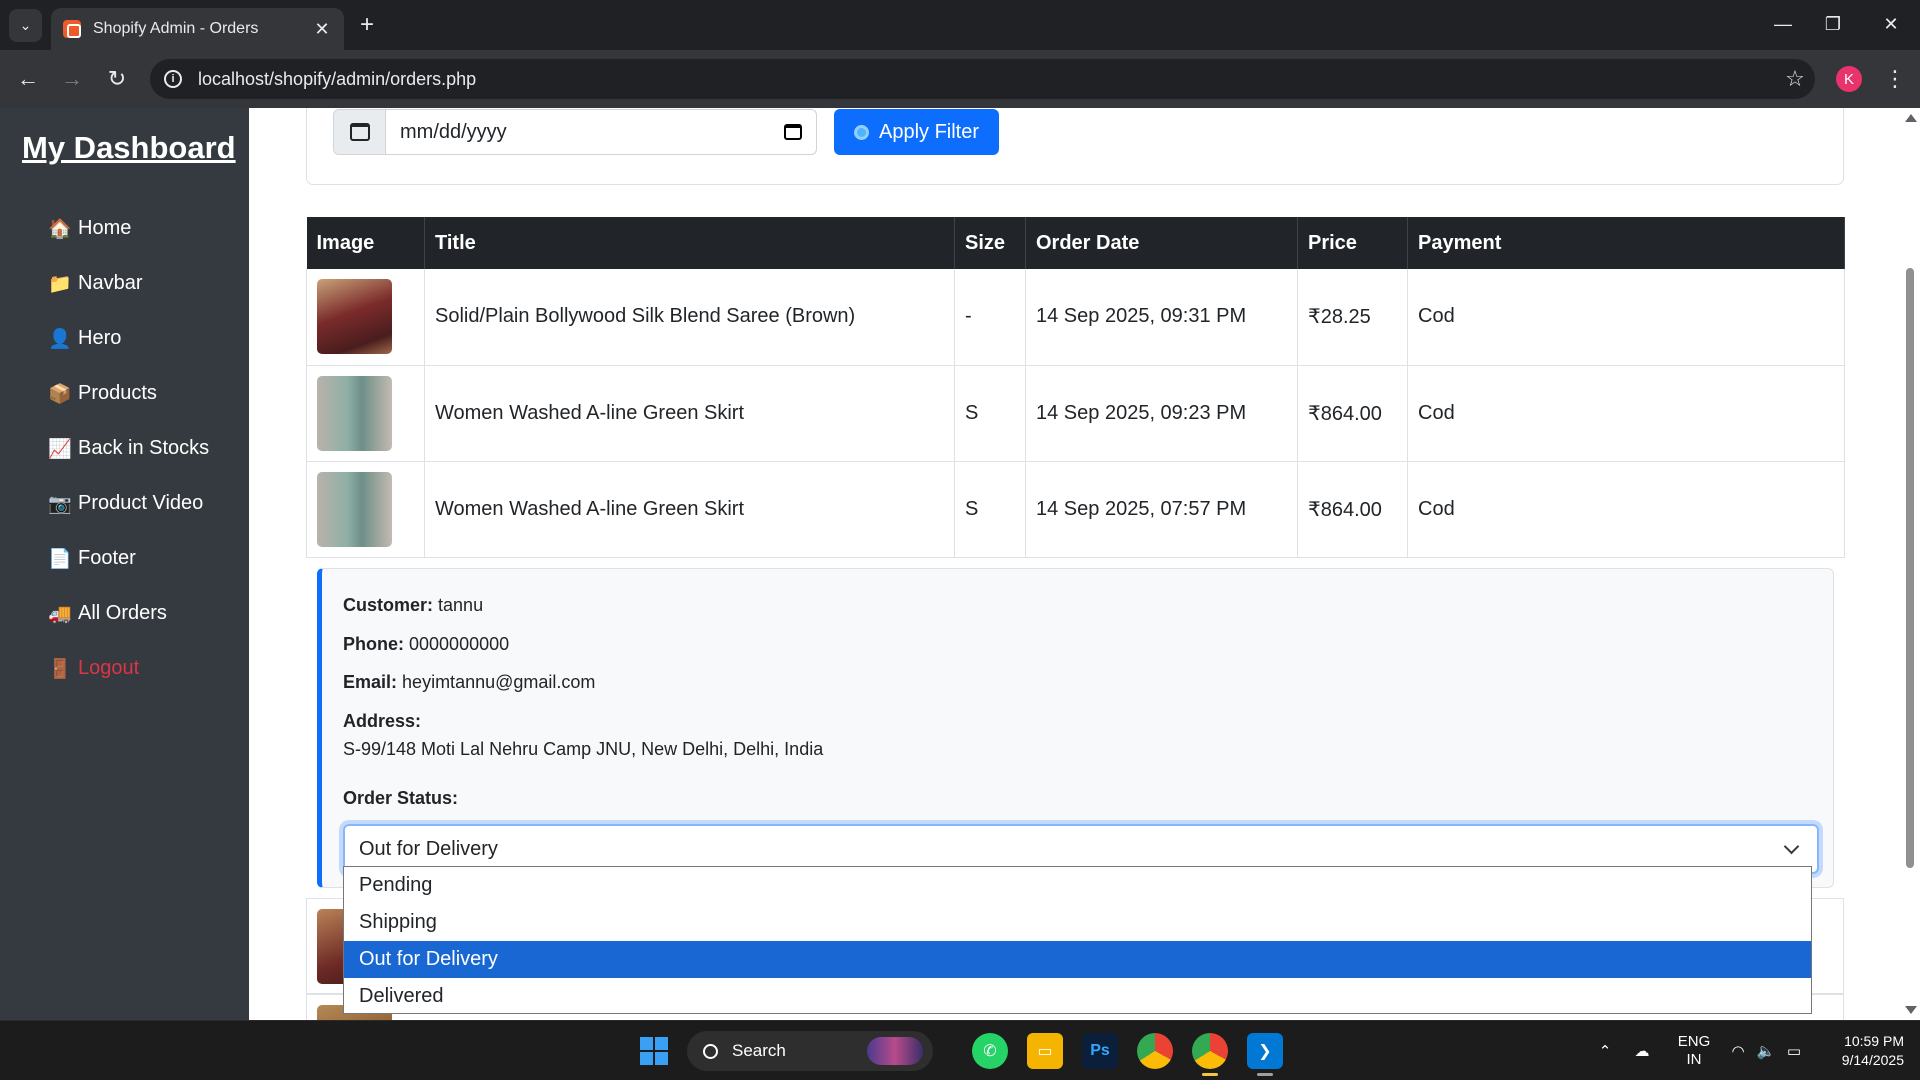 This screenshot has width=1920, height=1080. What do you see at coordinates (107, 558) in the screenshot?
I see `sidebar-item-label: Footer` at bounding box center [107, 558].